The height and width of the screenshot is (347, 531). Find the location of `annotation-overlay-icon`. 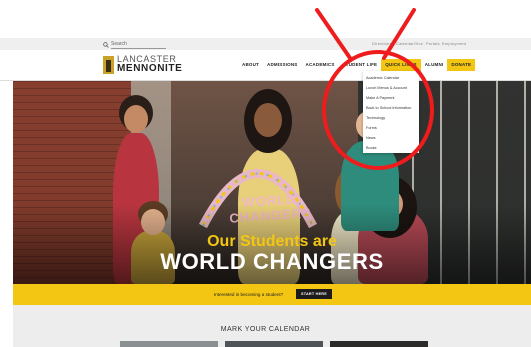

annotation-overlay-icon is located at coordinates (374, 89).